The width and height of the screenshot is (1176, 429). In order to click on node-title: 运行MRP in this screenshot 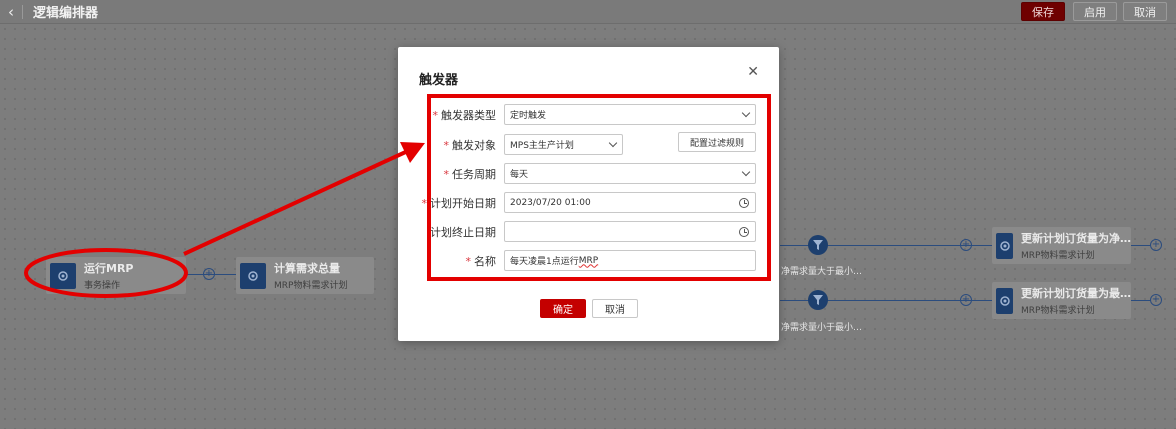, I will do `click(109, 268)`.